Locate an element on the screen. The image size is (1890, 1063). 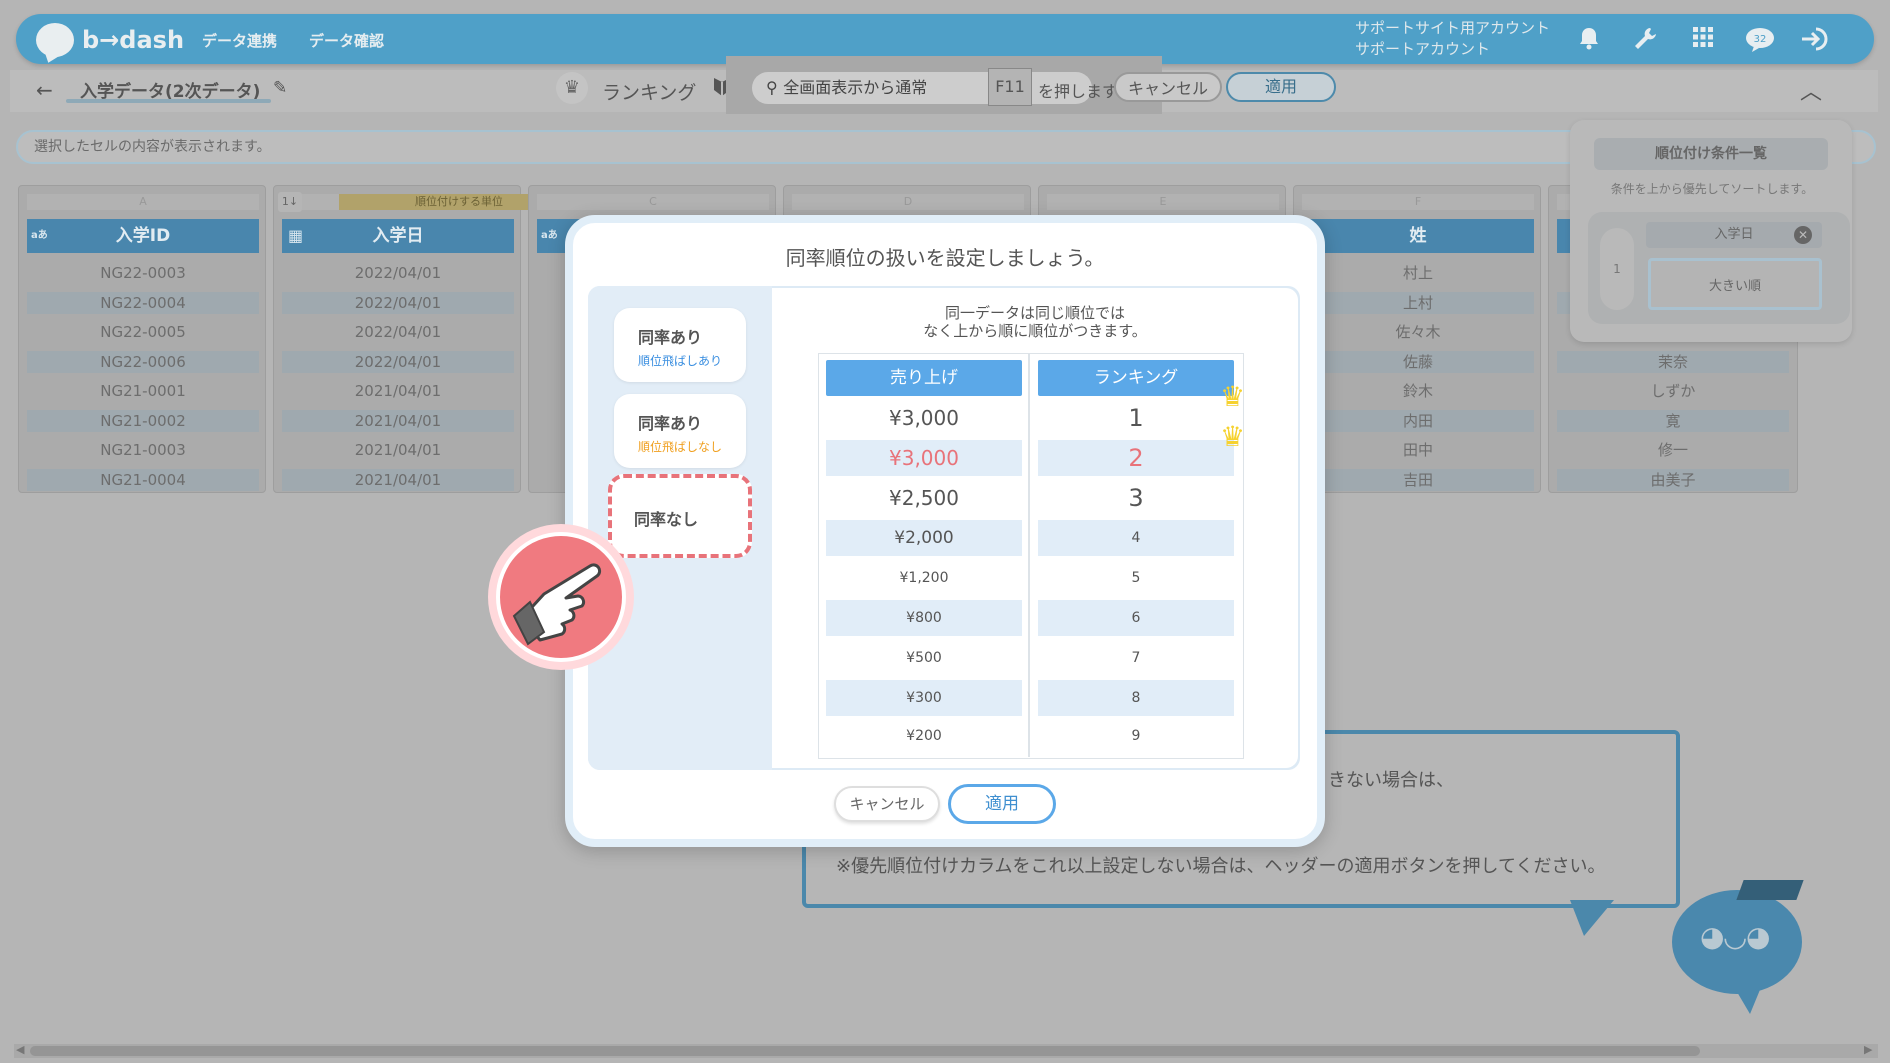
grid-cell: 由美子 is located at coordinates (1673, 479).